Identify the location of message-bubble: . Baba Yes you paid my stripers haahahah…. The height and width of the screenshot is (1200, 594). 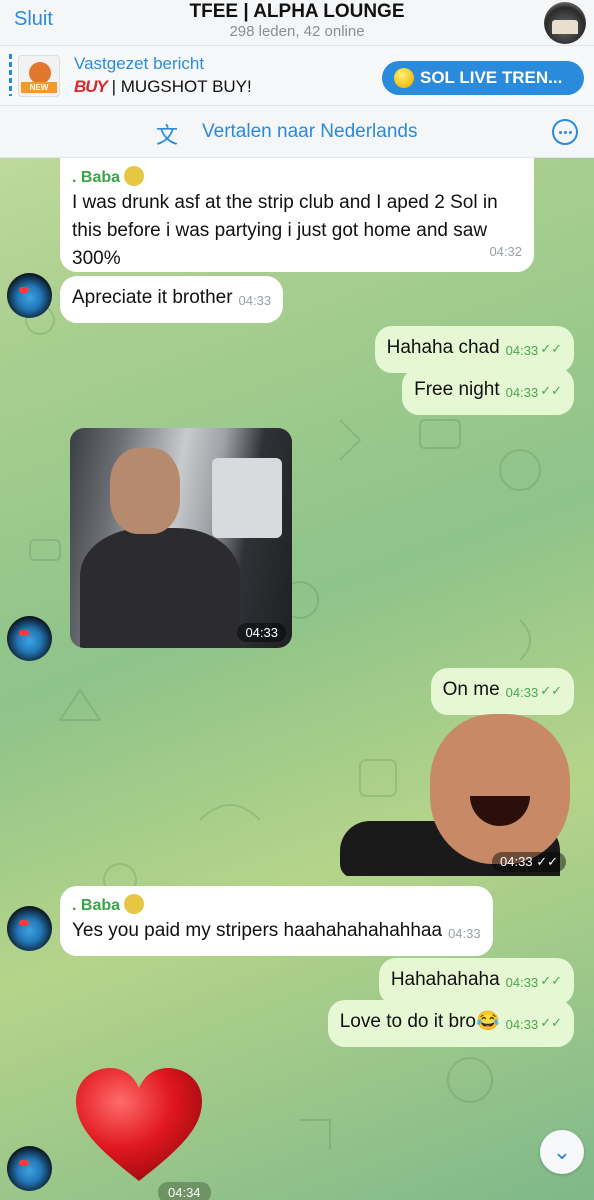
(276, 921).